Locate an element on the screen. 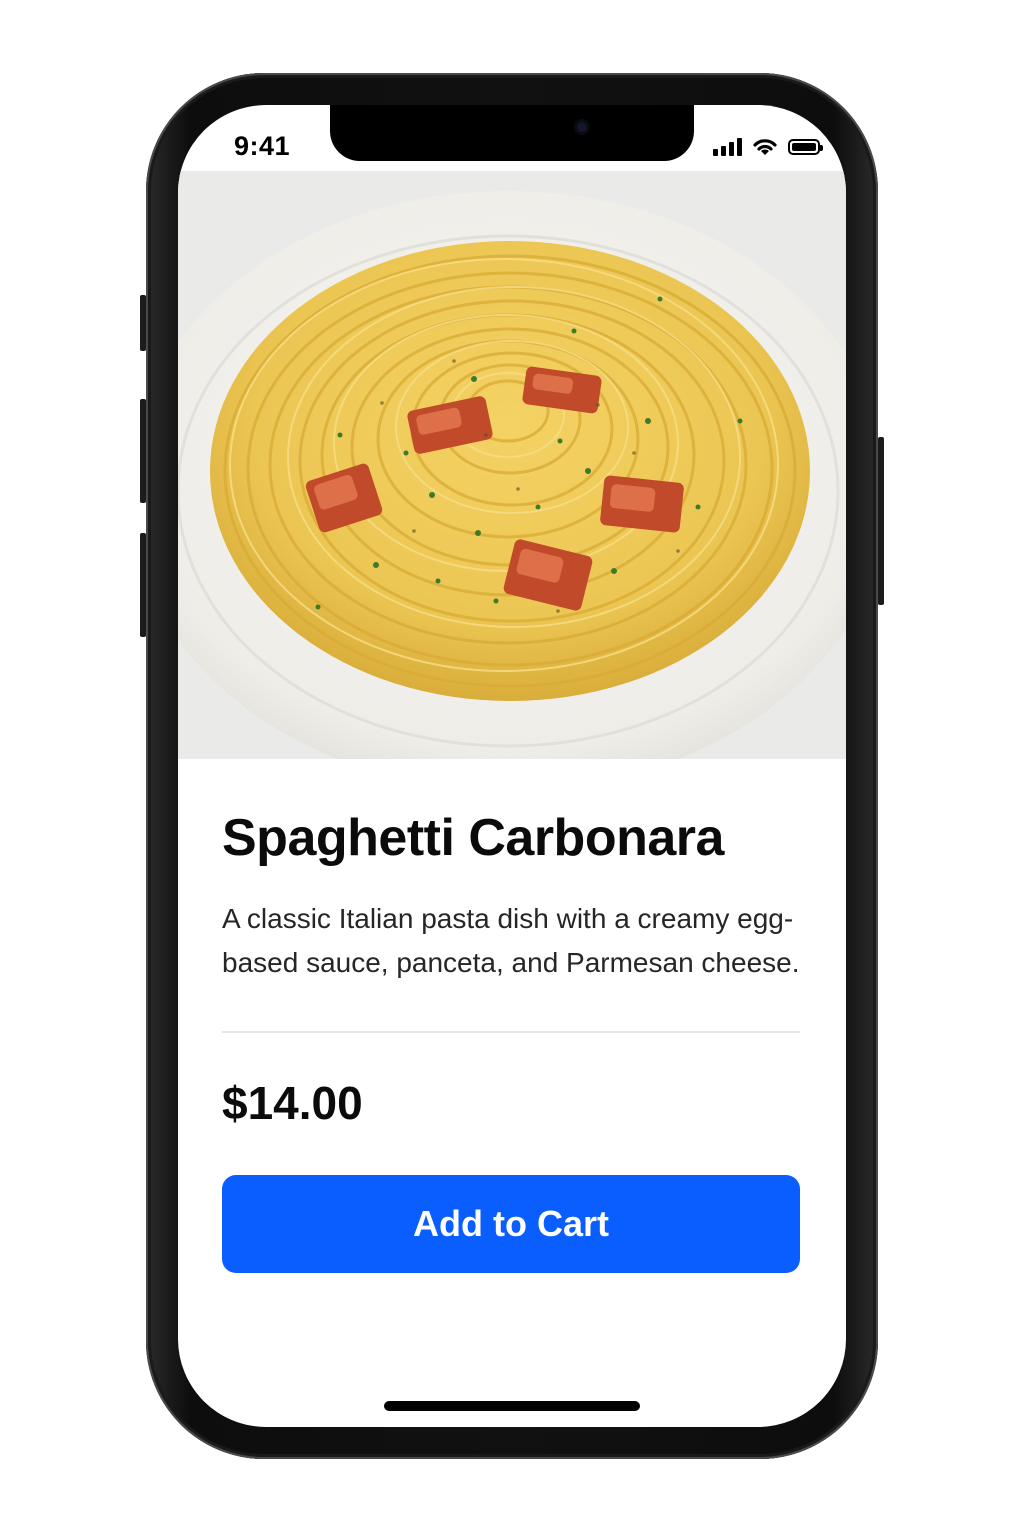 Image resolution: width=1024 pixels, height=1536 pixels. silent-switch is located at coordinates (143, 323).